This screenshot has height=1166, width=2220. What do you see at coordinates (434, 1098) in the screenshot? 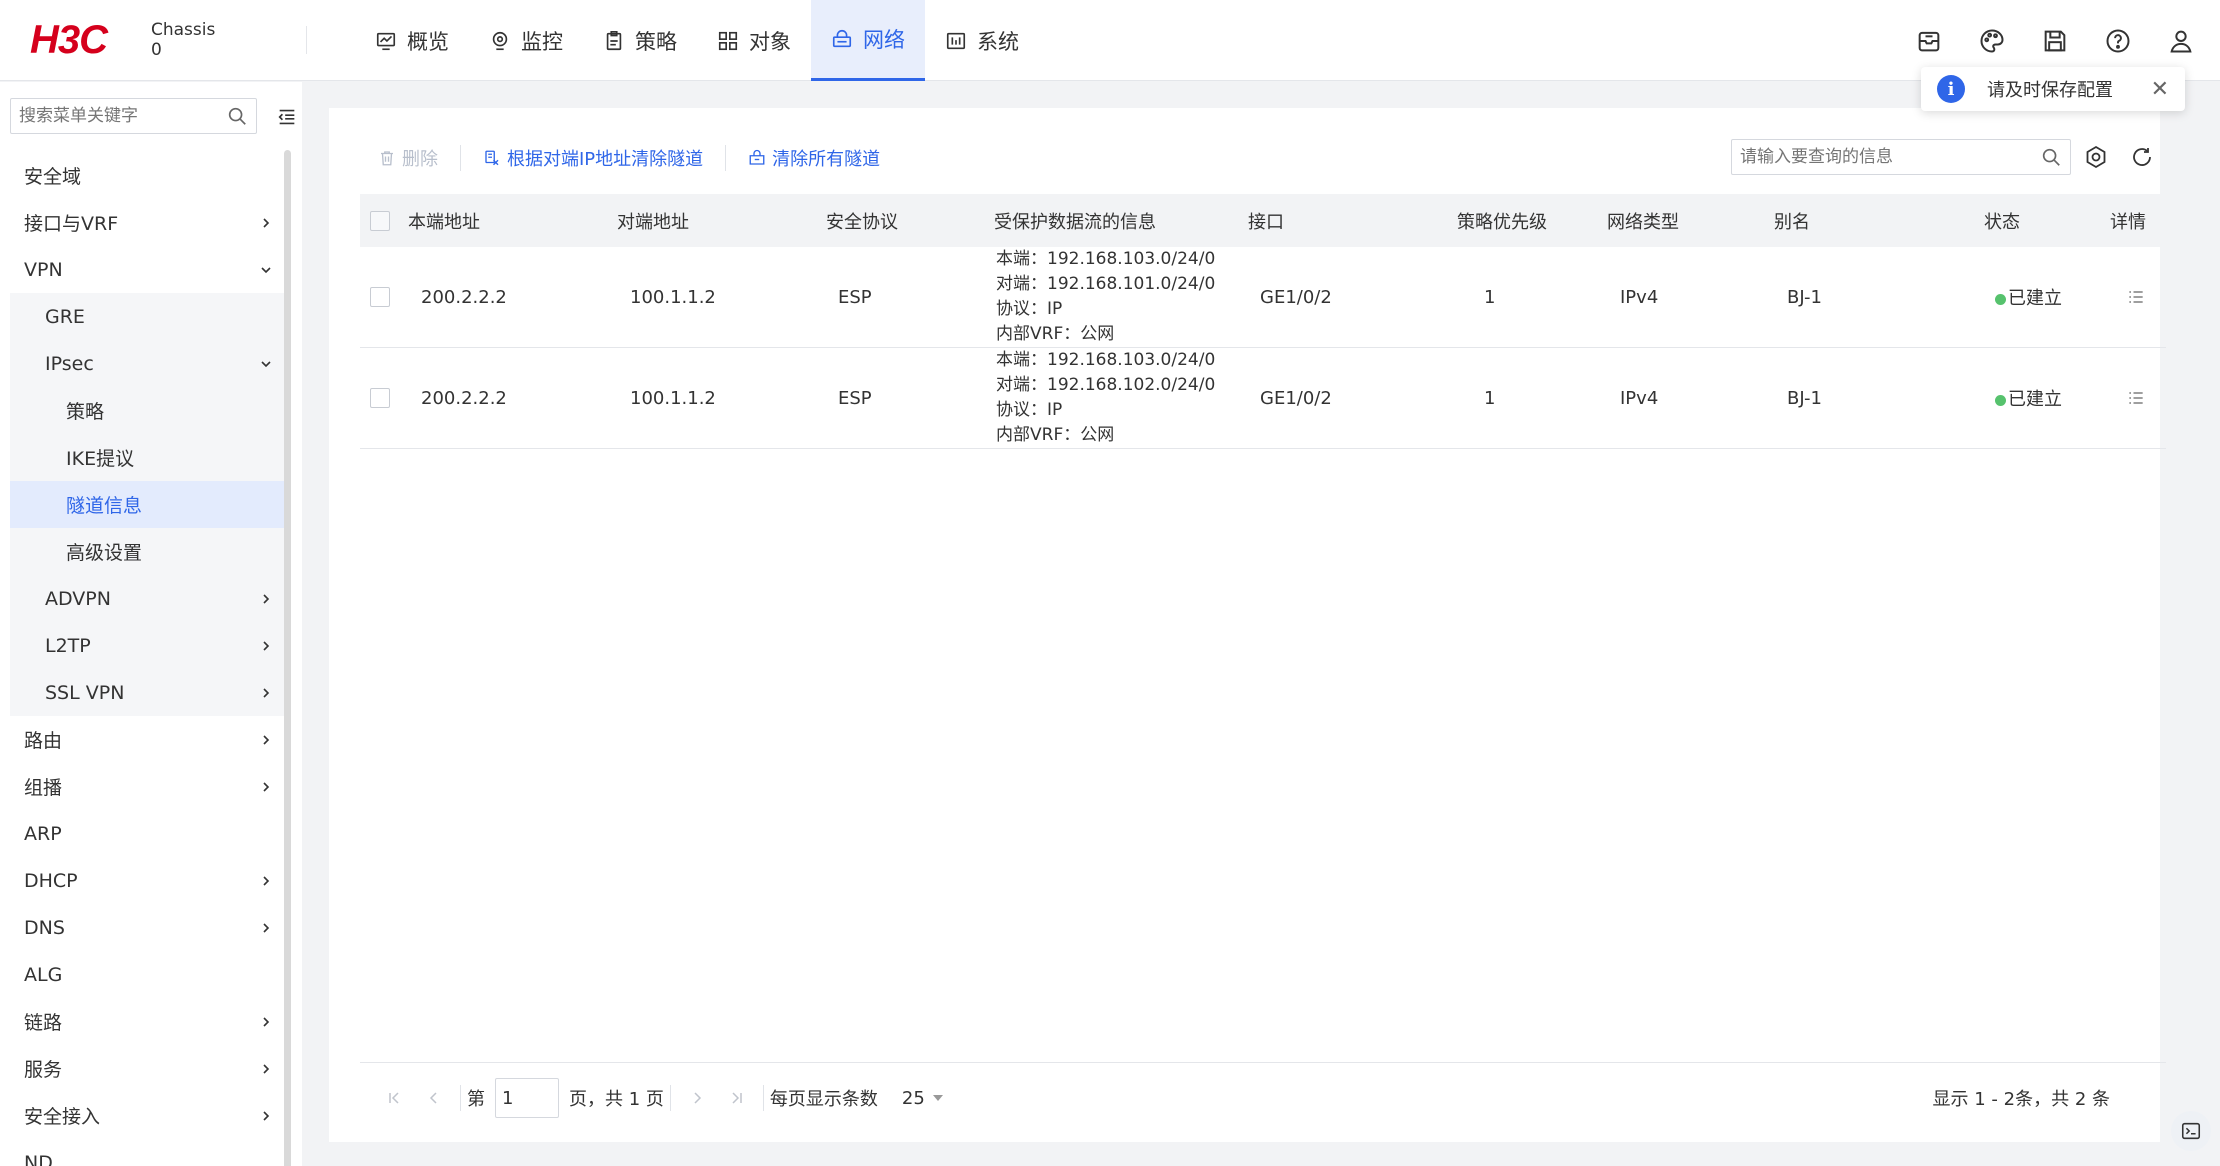
I see `prev-page-button` at bounding box center [434, 1098].